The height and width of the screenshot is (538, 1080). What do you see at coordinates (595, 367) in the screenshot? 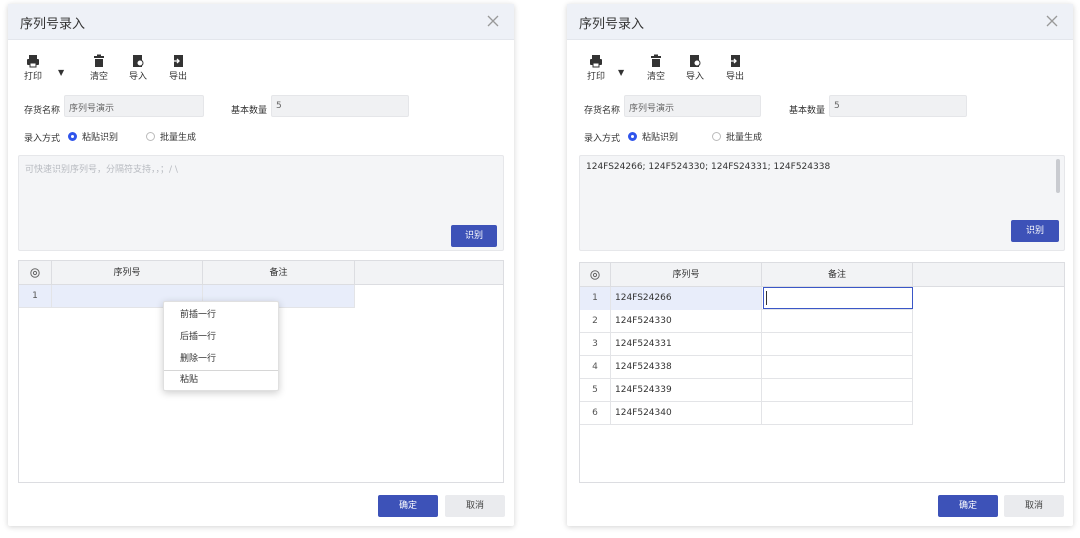
I see `row-number: 4` at bounding box center [595, 367].